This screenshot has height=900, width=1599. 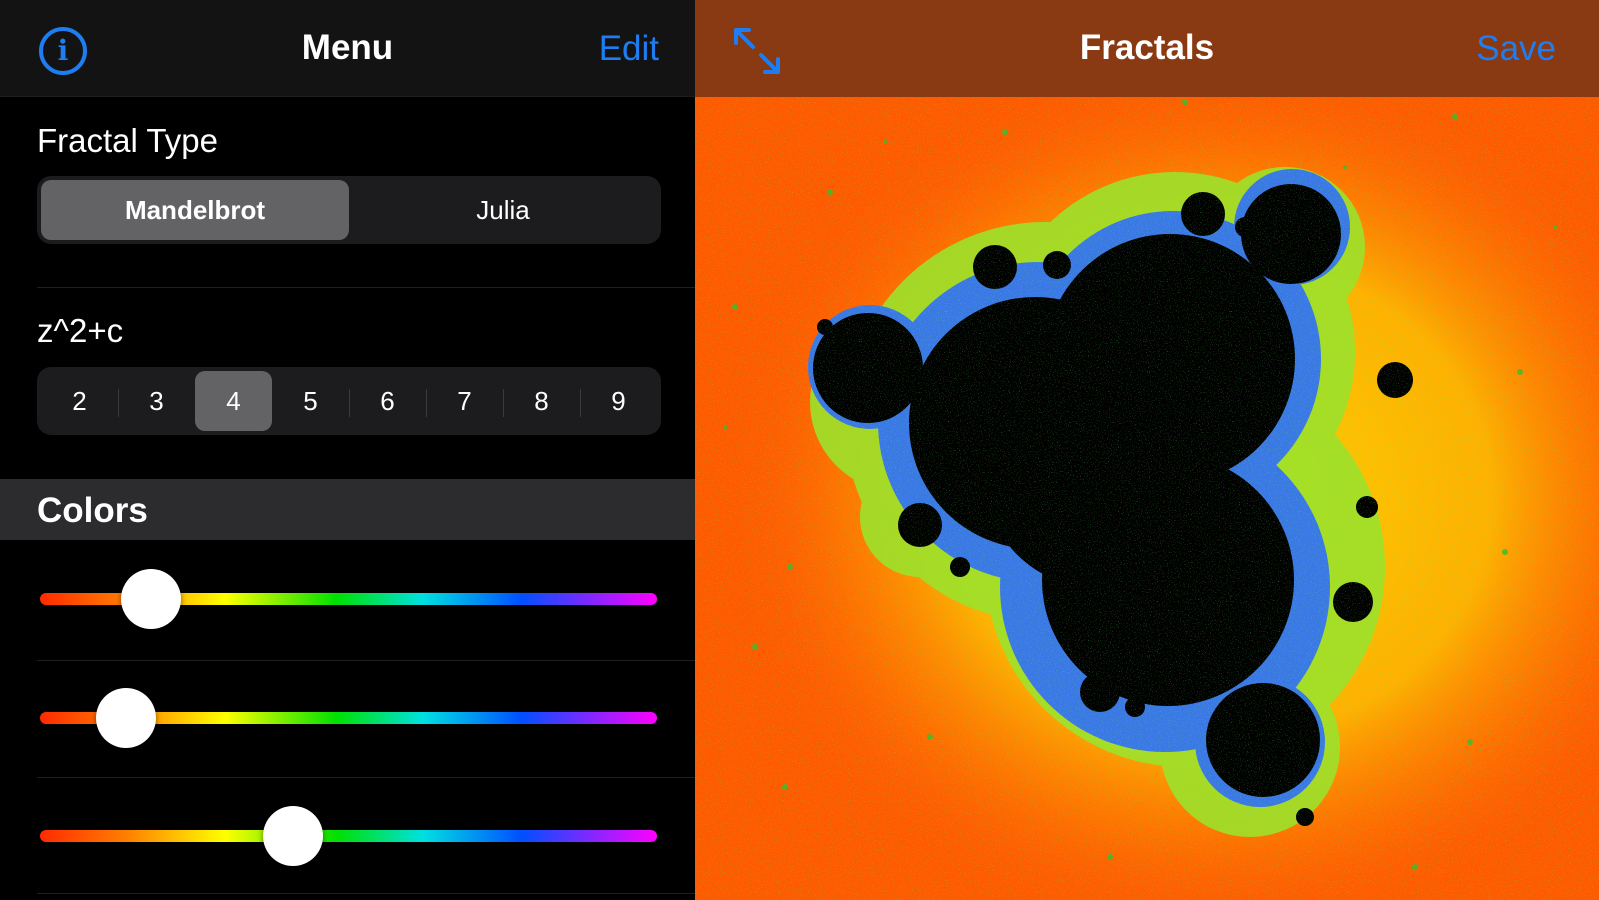 I want to click on fractal-type-label: Fractal Type, so click(x=127, y=140).